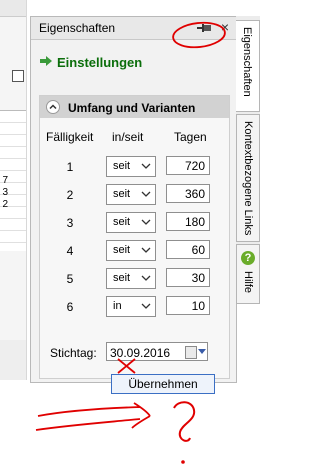  I want to click on settings-label: Einstellungen, so click(100, 62).